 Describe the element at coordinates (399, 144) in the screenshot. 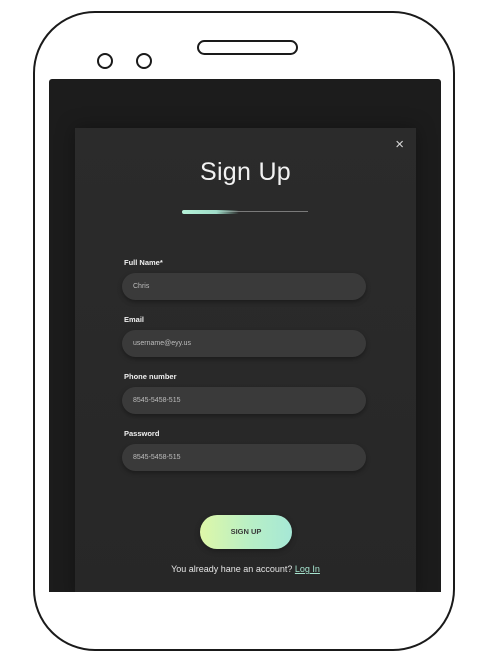

I see `close-icon: ×` at that location.